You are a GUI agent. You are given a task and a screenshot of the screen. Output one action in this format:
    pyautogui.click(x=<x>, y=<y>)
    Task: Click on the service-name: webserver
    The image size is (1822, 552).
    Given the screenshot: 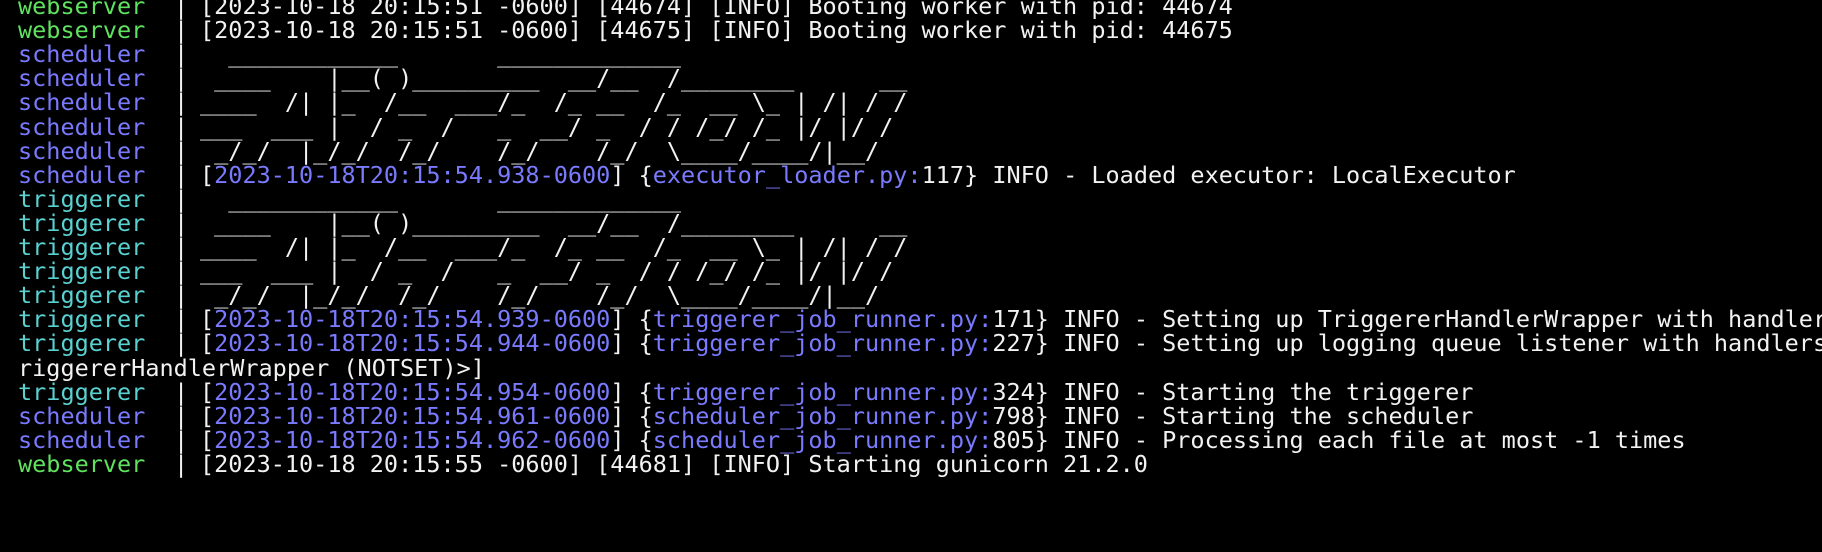 What is the action you would take?
    pyautogui.click(x=82, y=463)
    